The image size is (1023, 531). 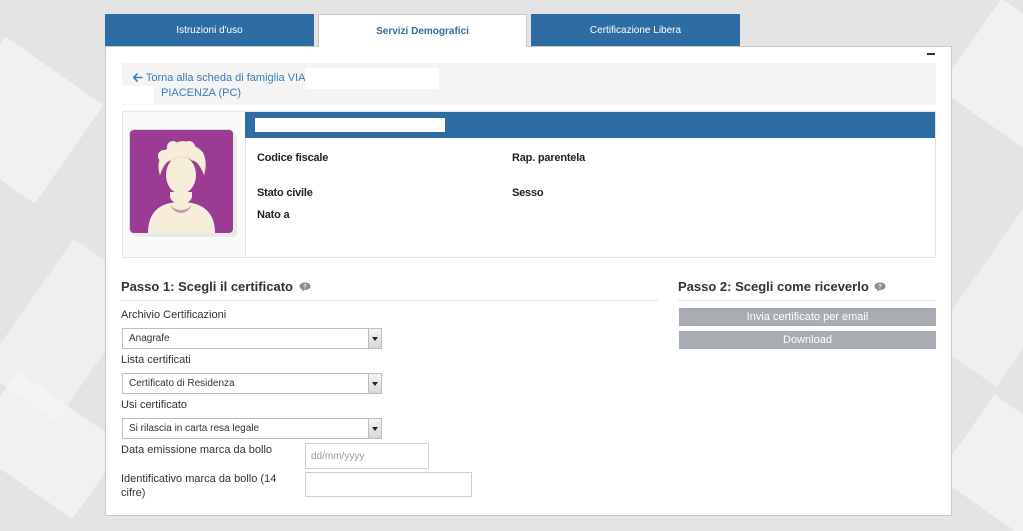 I want to click on redacted-name, so click(x=350, y=125).